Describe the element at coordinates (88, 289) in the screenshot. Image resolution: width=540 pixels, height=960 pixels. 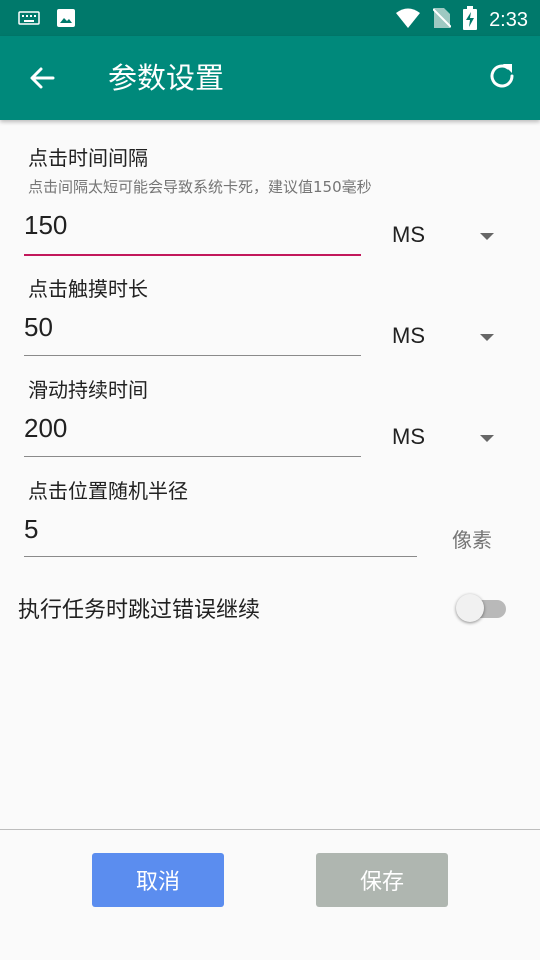
I see `touch-duration-label: 点击触摸时长` at that location.